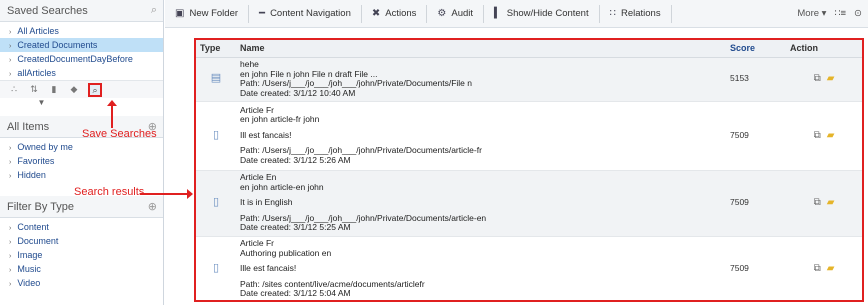  What do you see at coordinates (216, 79) in the screenshot?
I see `image-file-icon: ▤` at bounding box center [216, 79].